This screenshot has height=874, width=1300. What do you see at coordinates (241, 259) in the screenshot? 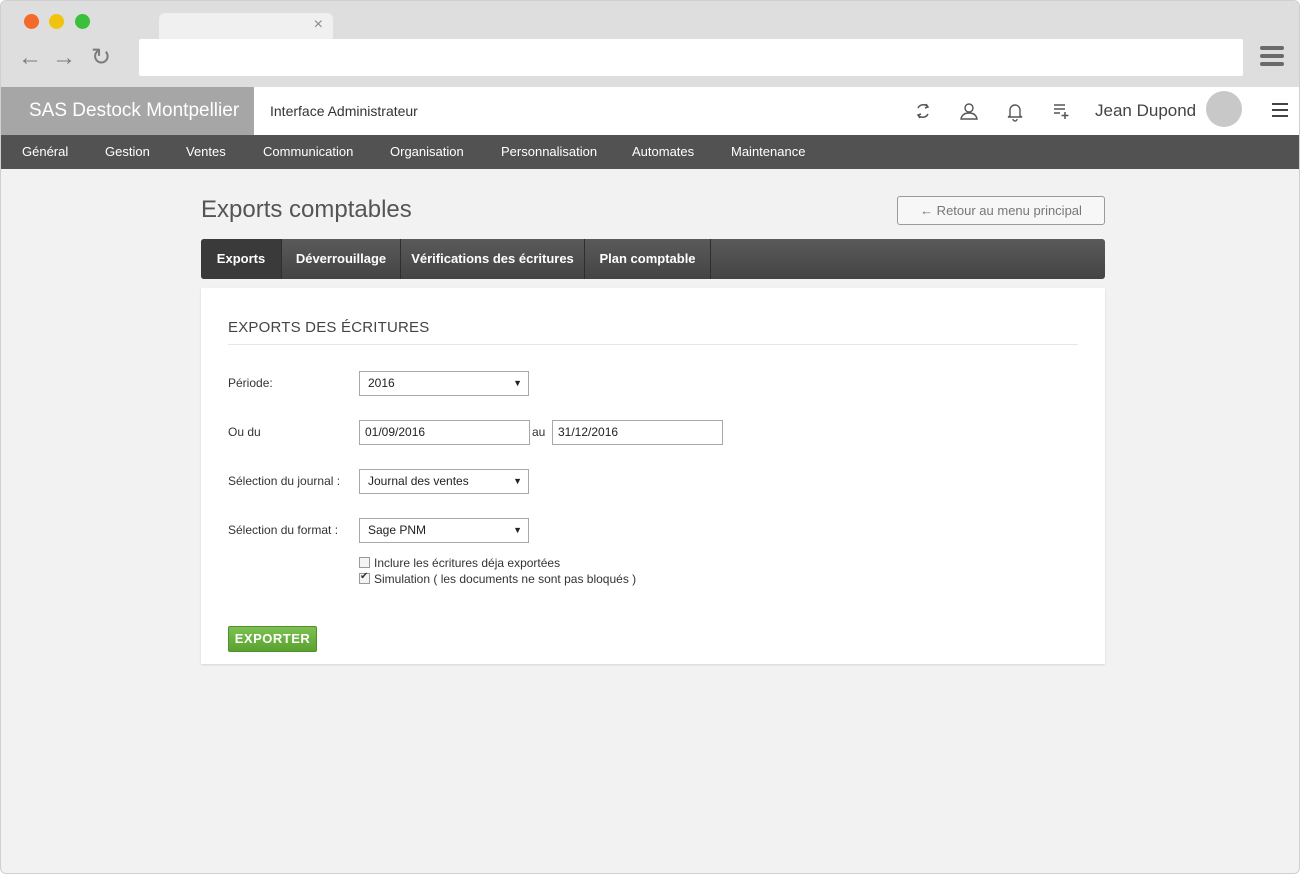
I see `tab-exports: Exports` at bounding box center [241, 259].